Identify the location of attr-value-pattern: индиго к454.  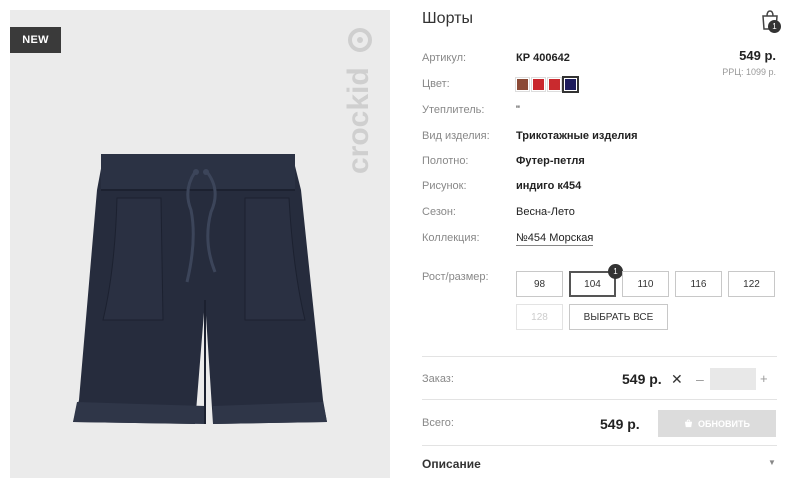
(549, 186).